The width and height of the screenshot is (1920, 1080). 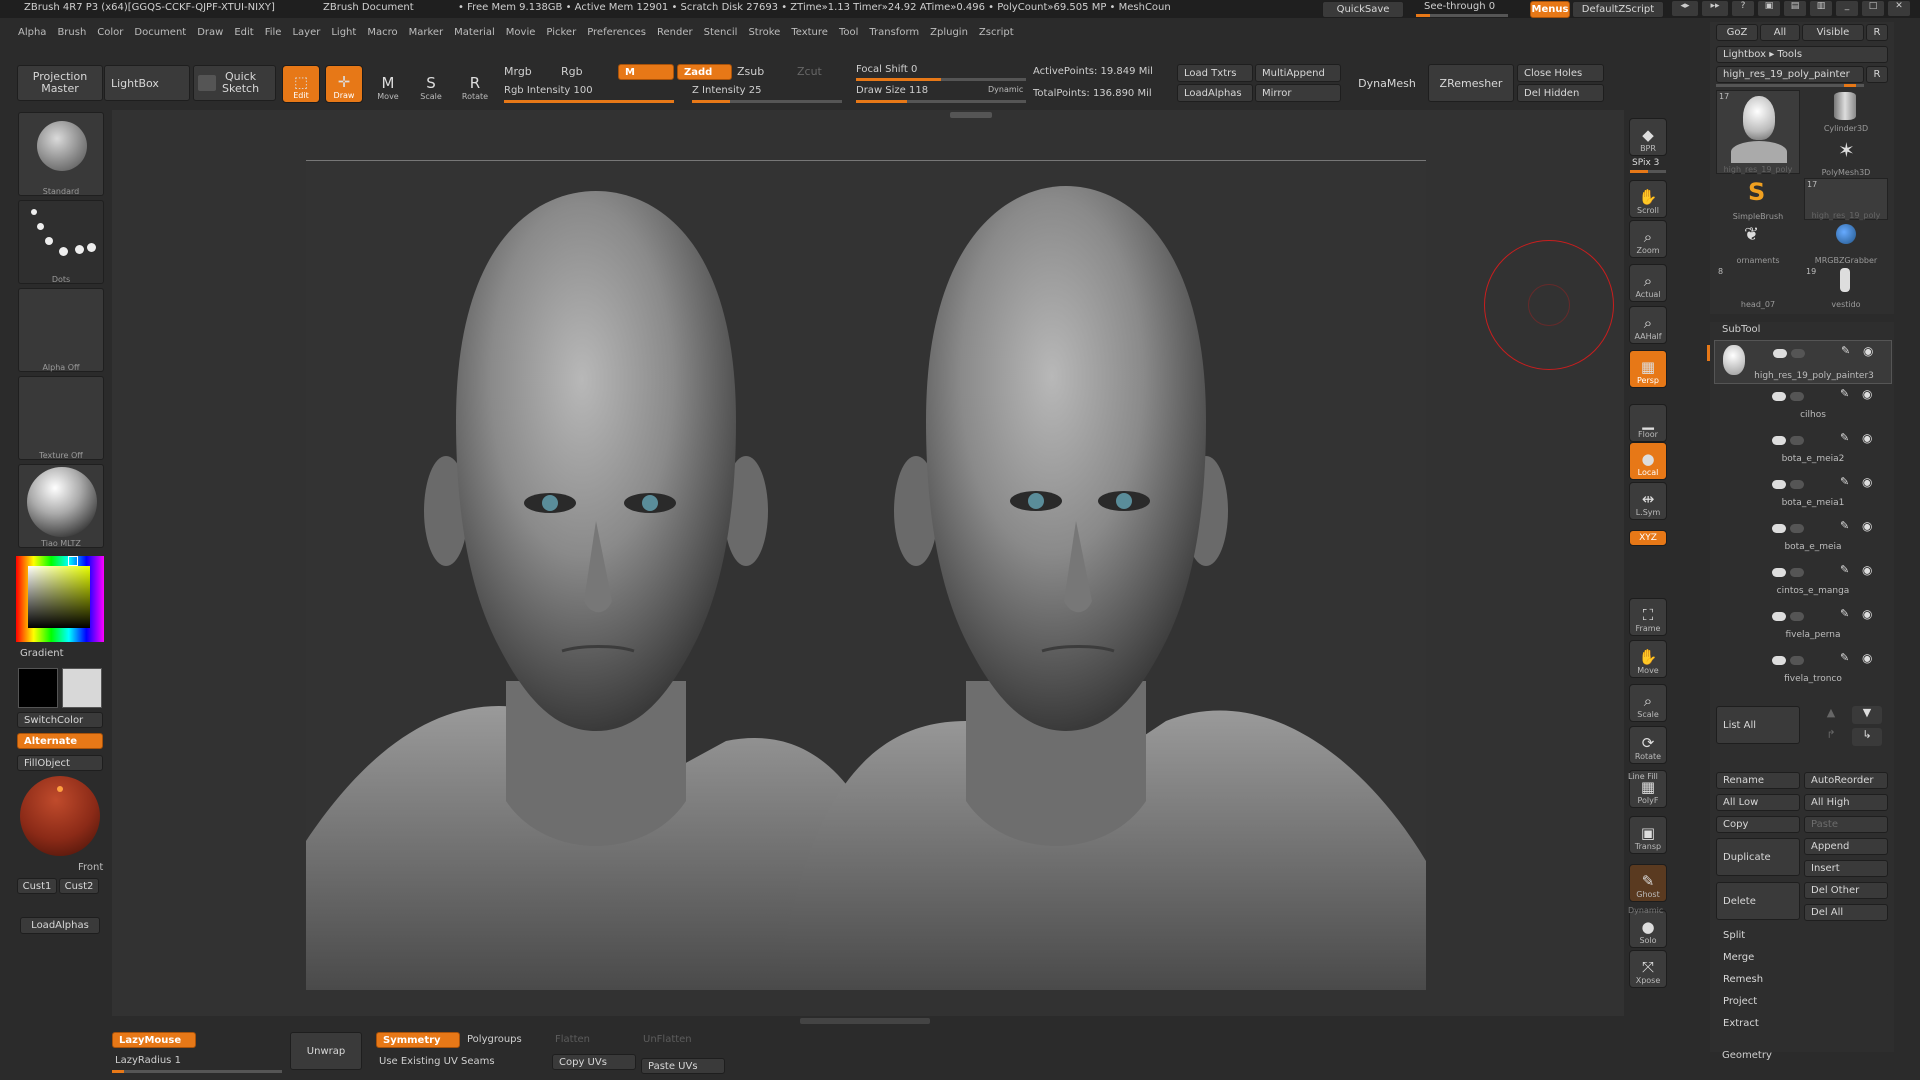 What do you see at coordinates (750, 71) in the screenshot?
I see `zsub-button: Zsub` at bounding box center [750, 71].